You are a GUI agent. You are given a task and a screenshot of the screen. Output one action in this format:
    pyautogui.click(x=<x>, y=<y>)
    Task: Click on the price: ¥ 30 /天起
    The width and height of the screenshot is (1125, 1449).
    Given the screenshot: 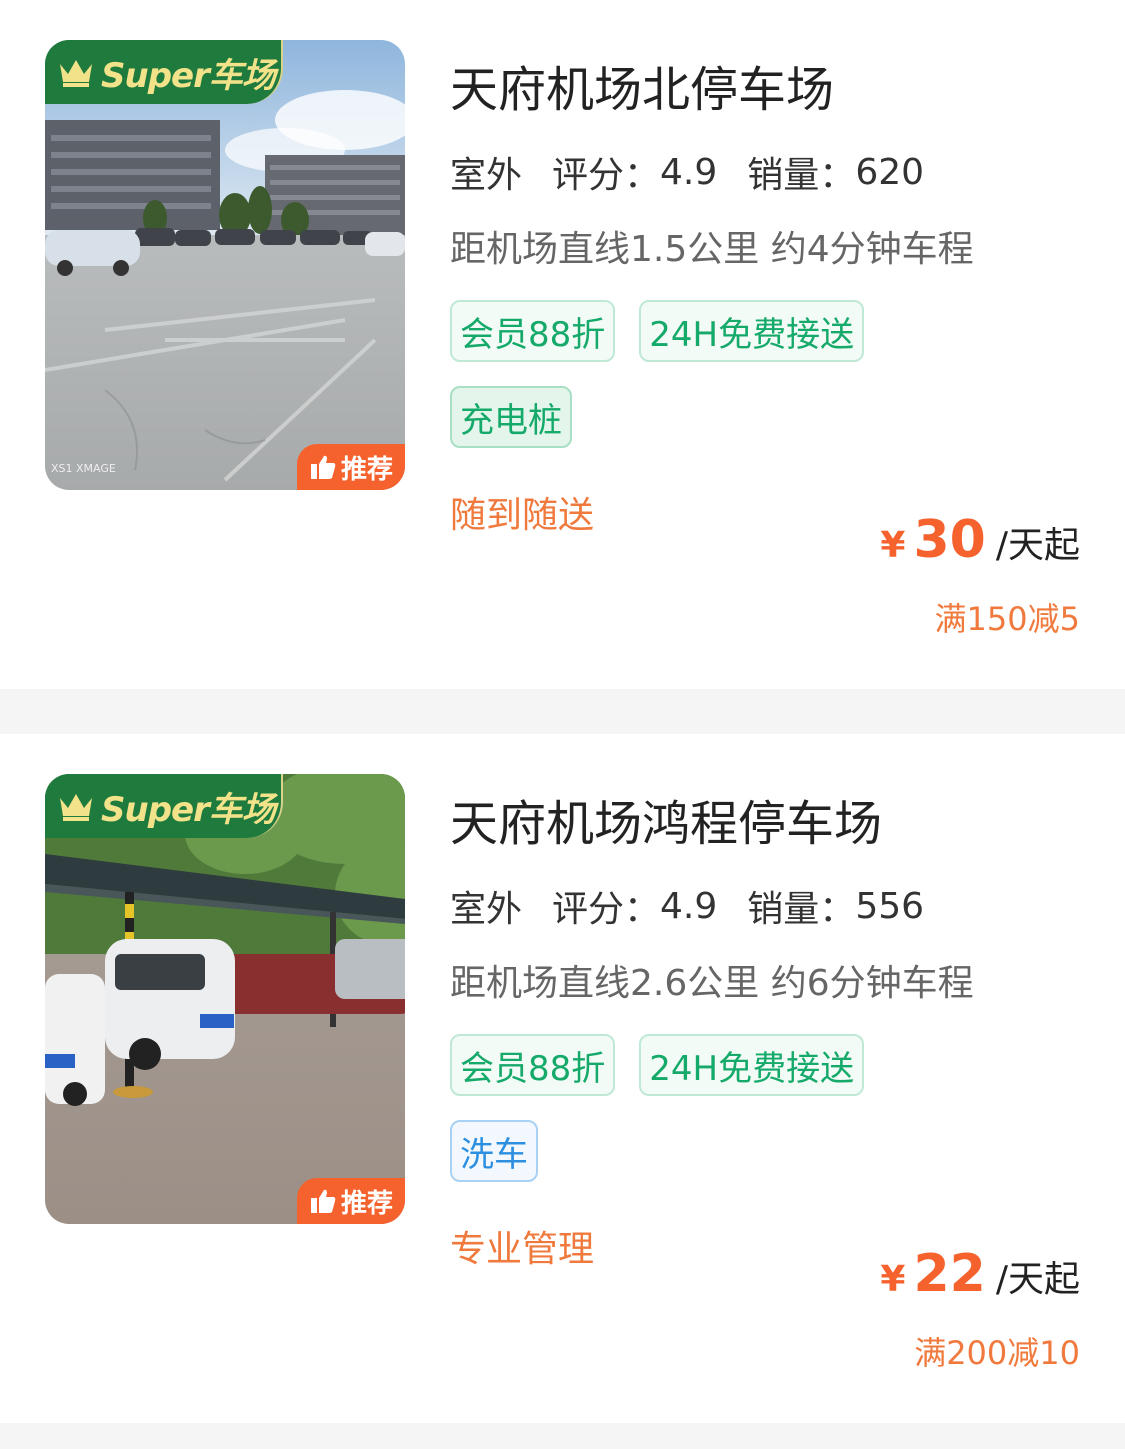 What is the action you would take?
    pyautogui.click(x=980, y=540)
    